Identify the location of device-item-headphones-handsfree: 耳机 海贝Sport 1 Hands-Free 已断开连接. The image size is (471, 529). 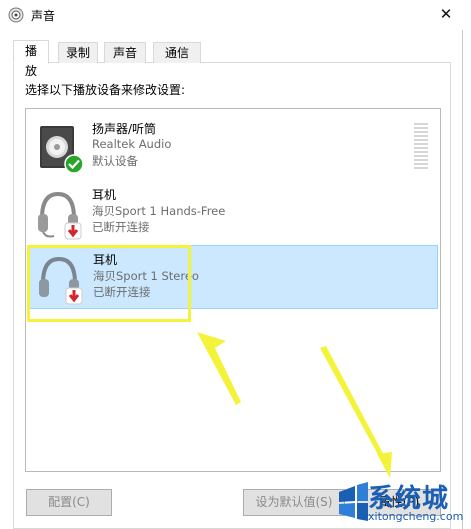
(233, 213).